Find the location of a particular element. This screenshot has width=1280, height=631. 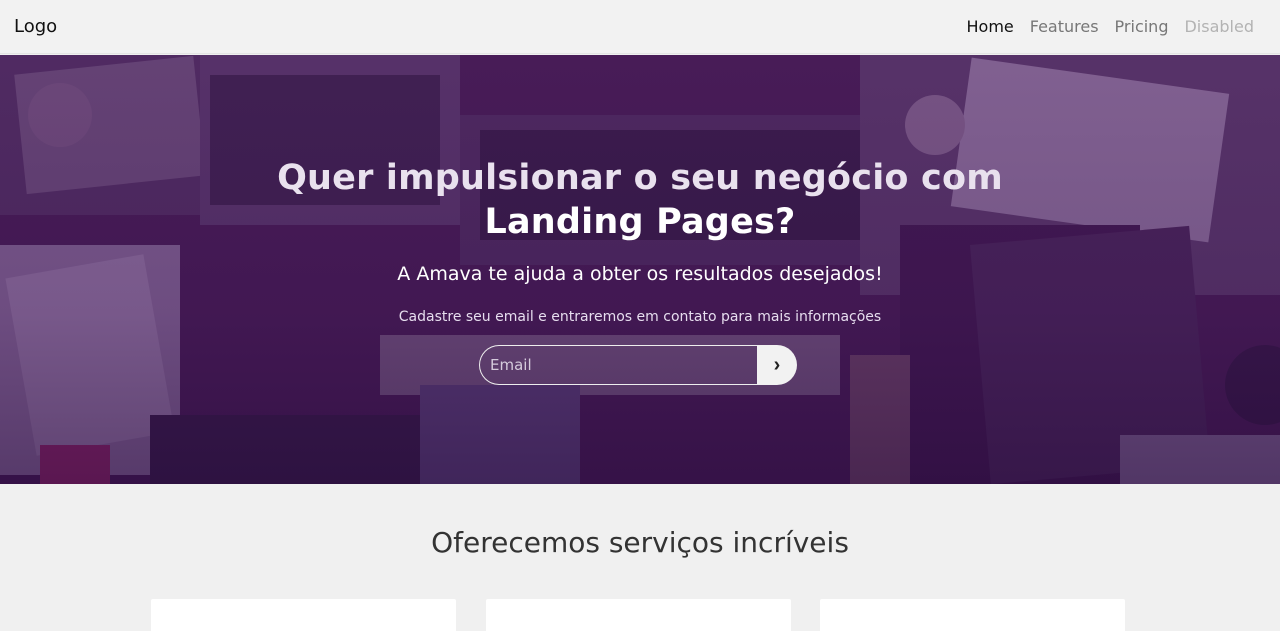

email-field is located at coordinates (619, 365).